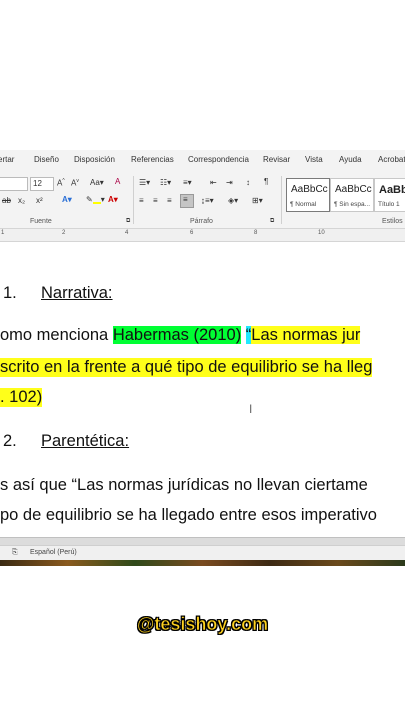 The width and height of the screenshot is (405, 720). What do you see at coordinates (155, 200) in the screenshot?
I see `align-center-icon: ≡` at bounding box center [155, 200].